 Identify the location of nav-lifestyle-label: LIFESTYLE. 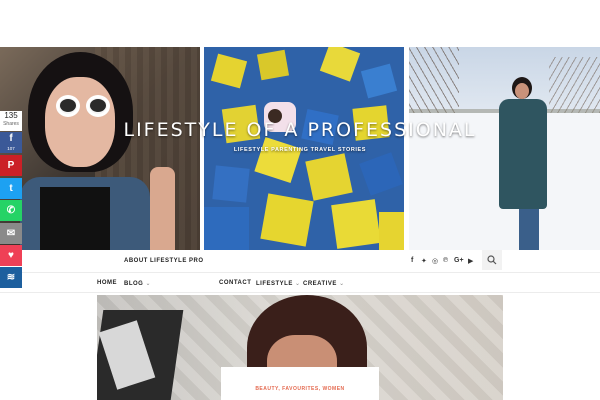
(274, 284).